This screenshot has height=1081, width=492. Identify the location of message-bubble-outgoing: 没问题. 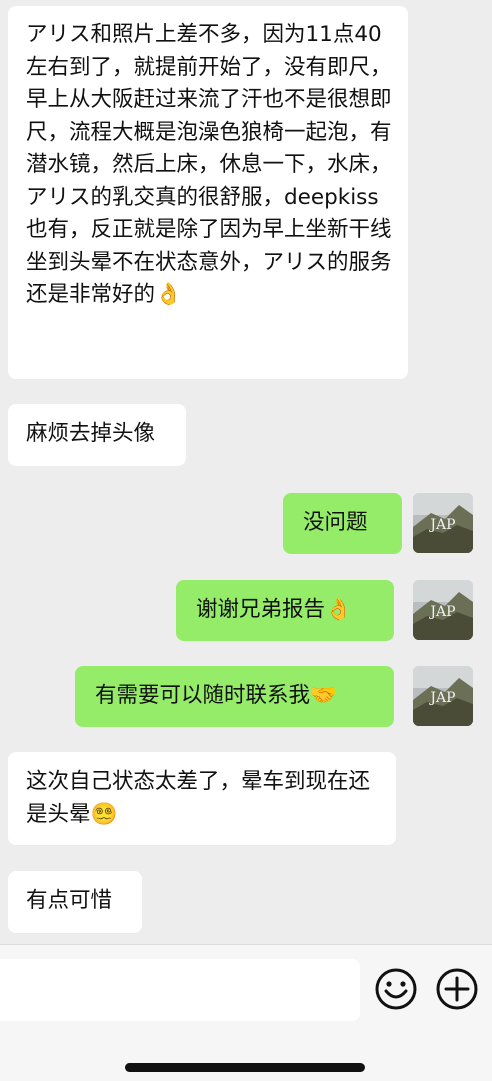
(342, 523).